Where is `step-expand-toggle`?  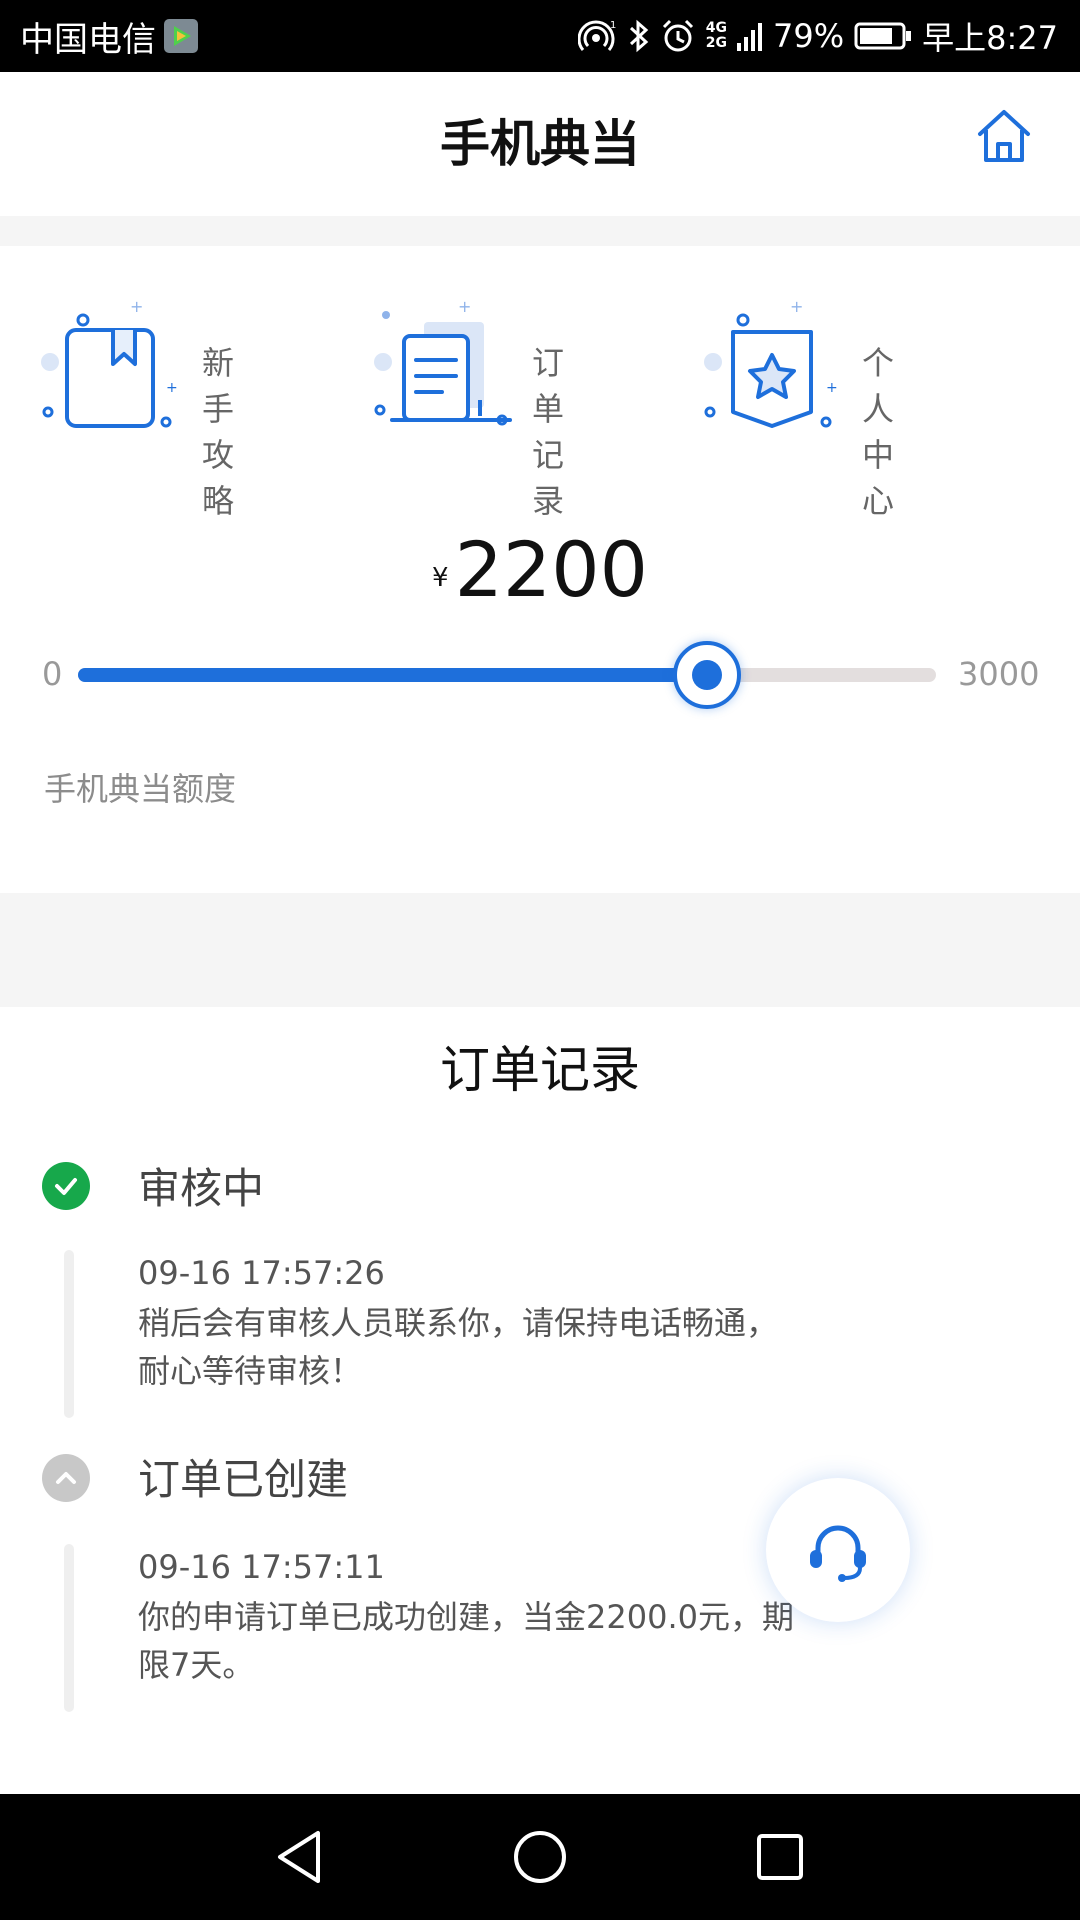
step-expand-toggle is located at coordinates (66, 1478).